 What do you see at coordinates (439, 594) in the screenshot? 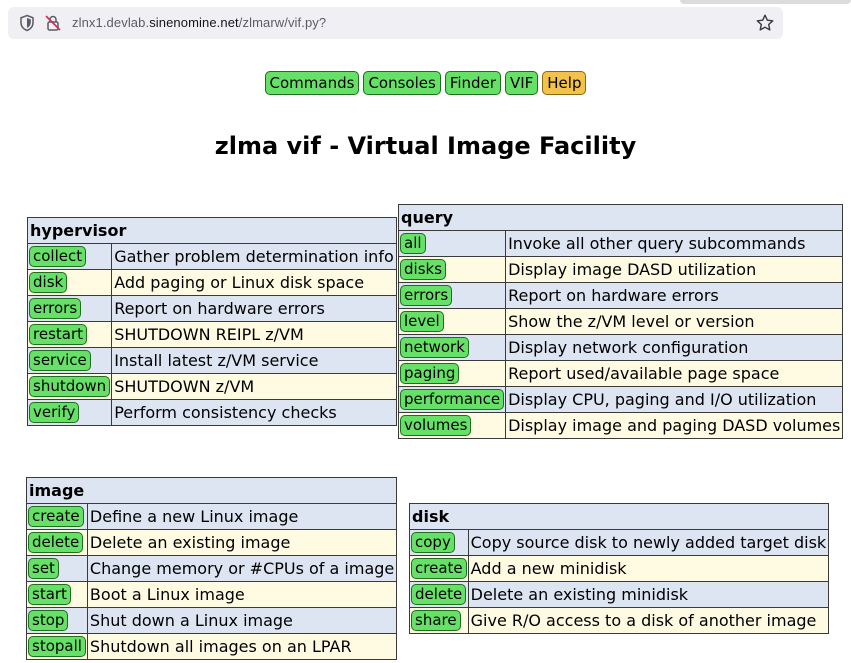
I see `disk-delete-button: delete` at bounding box center [439, 594].